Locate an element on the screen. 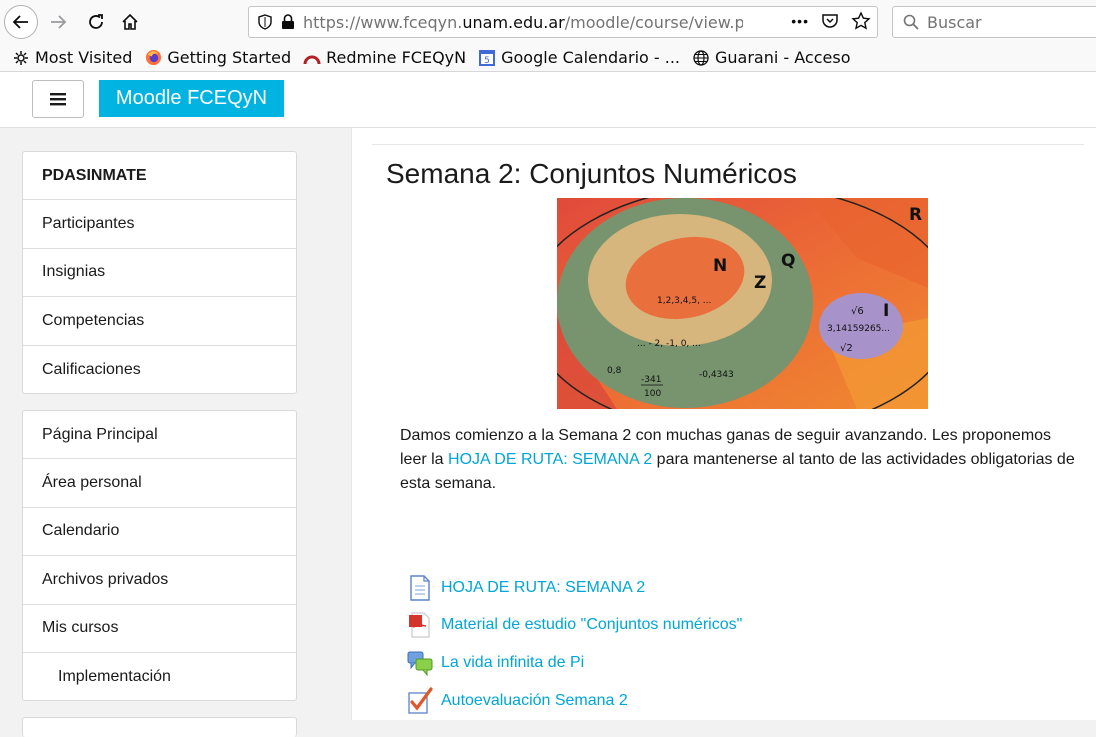 The image size is (1096, 737). section-title: Semana 2: Conjuntos Numéricos is located at coordinates (591, 173).